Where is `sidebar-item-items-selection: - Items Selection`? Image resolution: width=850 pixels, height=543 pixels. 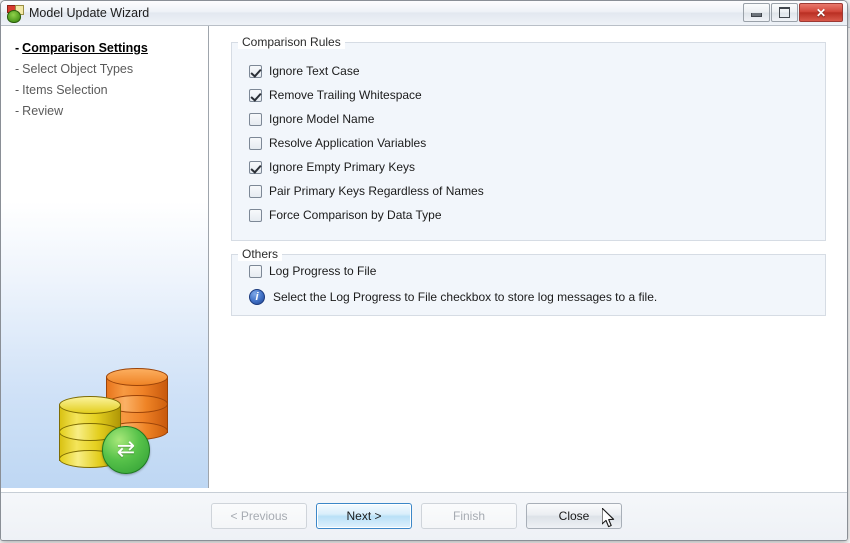
sidebar-item-items-selection: - Items Selection is located at coordinates (111, 90).